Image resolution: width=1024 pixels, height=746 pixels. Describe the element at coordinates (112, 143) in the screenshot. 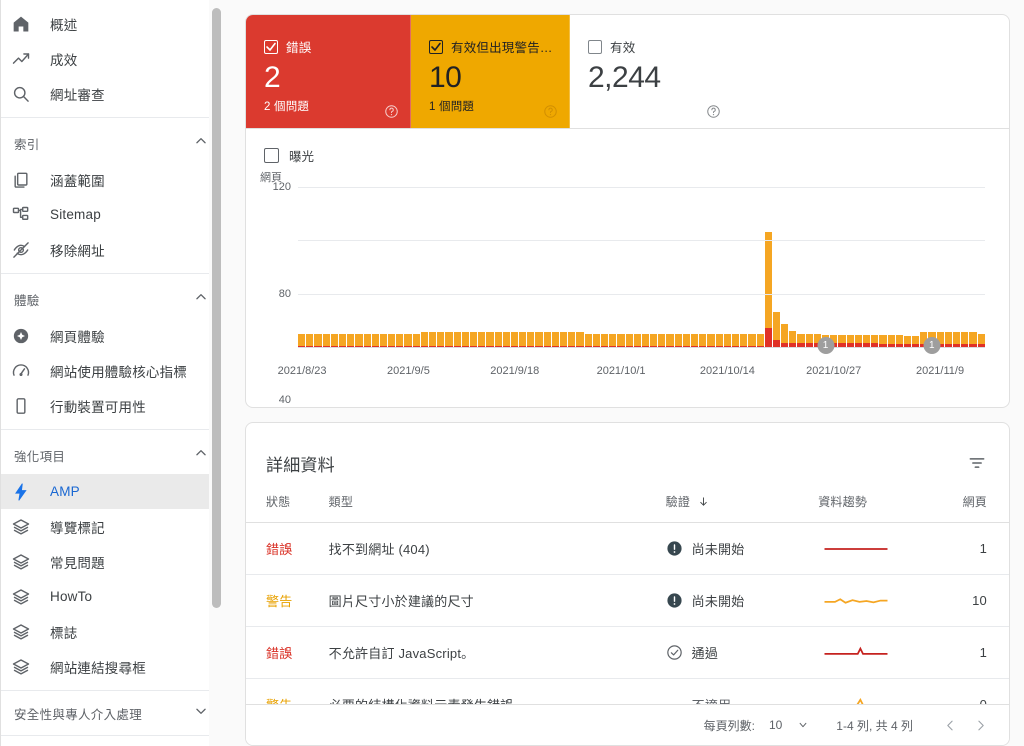

I see `sidebar-section-header-0: 索引` at that location.